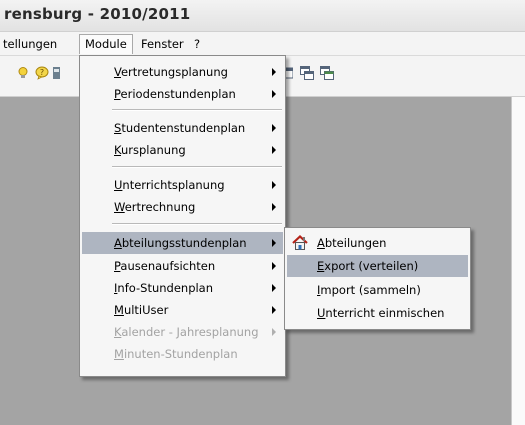  I want to click on submenu-item-label: Unterricht einmischen, so click(381, 313).